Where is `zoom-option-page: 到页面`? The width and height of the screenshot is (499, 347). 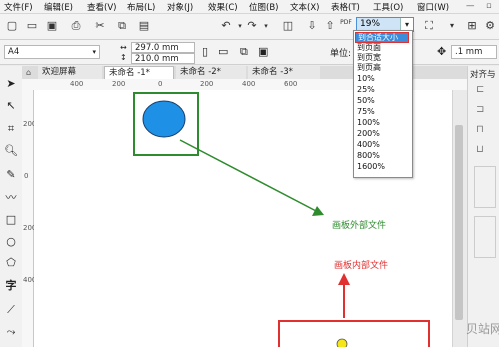 zoom-option-page: 到页面 is located at coordinates (369, 47).